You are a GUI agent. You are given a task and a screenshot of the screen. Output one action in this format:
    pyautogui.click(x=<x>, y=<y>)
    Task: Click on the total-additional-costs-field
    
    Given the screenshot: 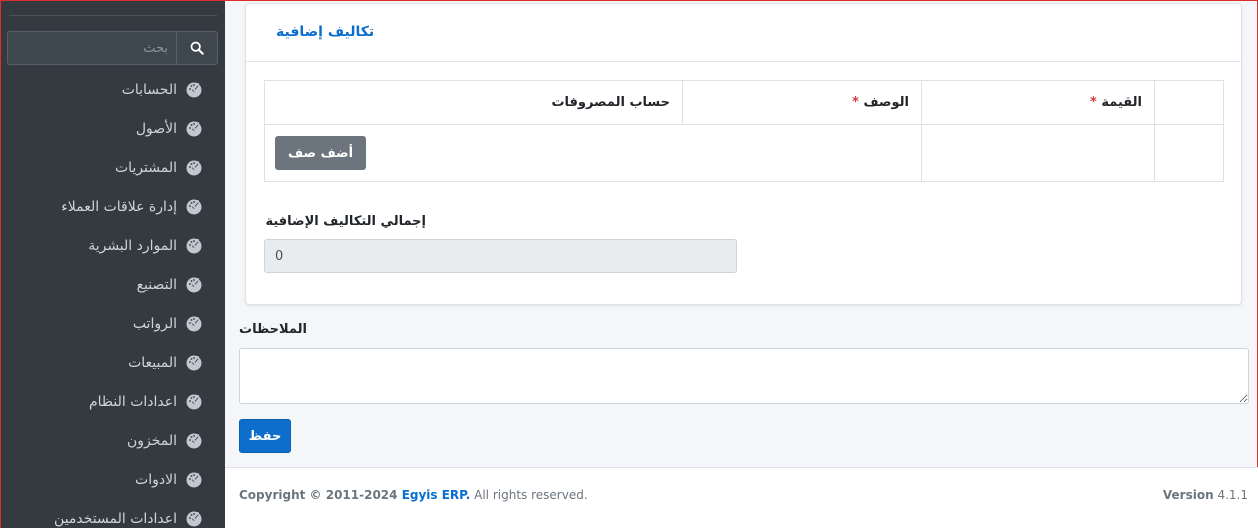 What is the action you would take?
    pyautogui.click(x=500, y=256)
    